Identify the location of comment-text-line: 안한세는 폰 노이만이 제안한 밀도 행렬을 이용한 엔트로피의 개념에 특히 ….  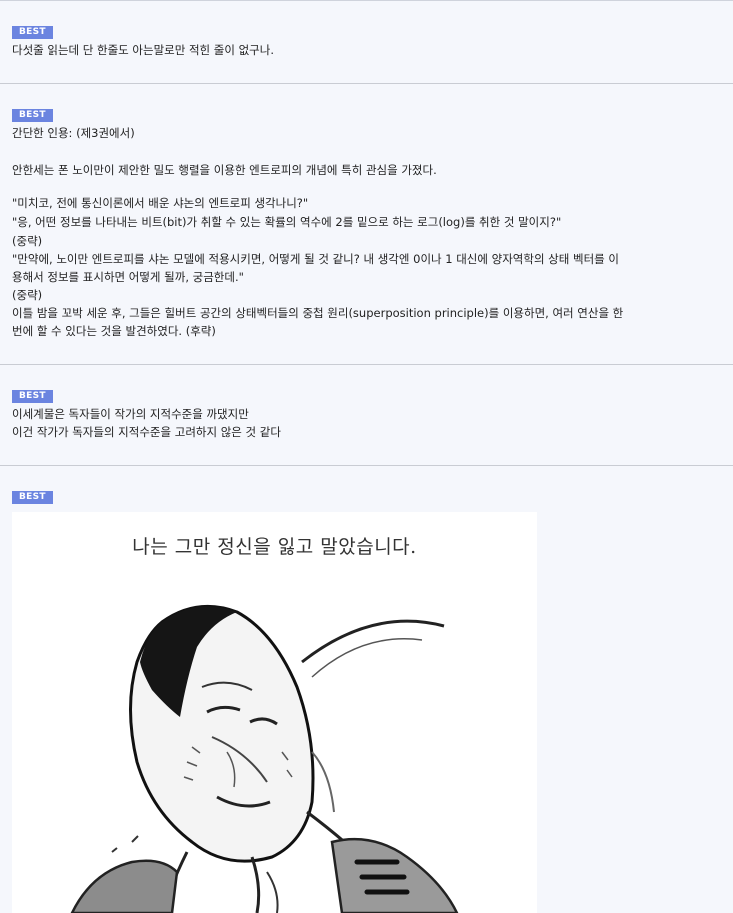
(224, 170).